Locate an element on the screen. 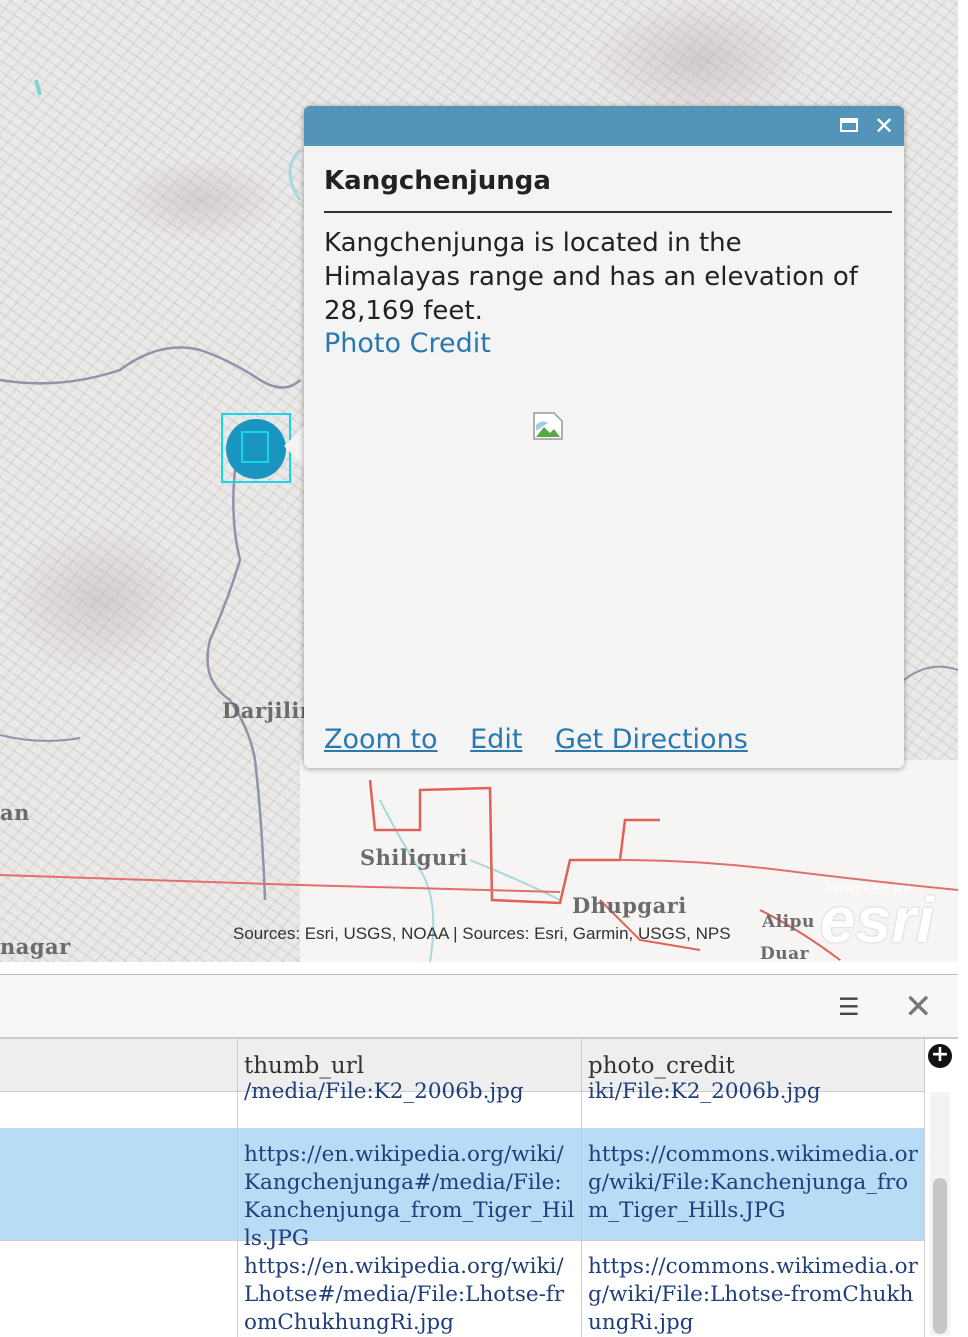 This screenshot has width=968, height=1337. place-label-alipu: Alipu is located at coordinates (788, 922).